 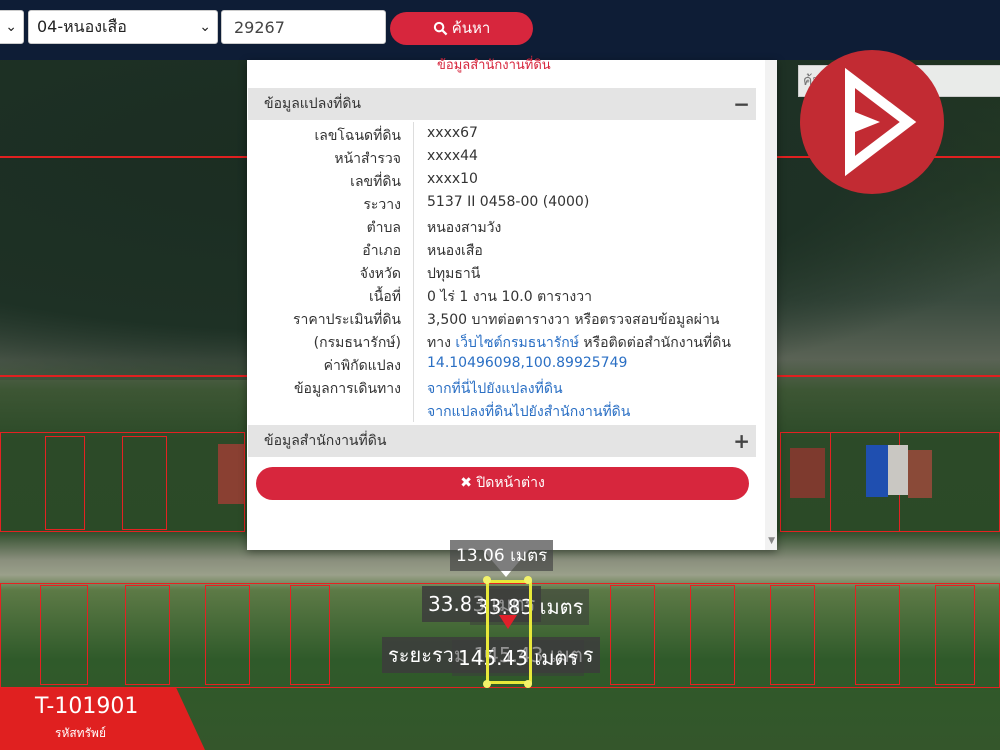 What do you see at coordinates (385, 297) in the screenshot?
I see `row-label: เนื้อที่` at bounding box center [385, 297].